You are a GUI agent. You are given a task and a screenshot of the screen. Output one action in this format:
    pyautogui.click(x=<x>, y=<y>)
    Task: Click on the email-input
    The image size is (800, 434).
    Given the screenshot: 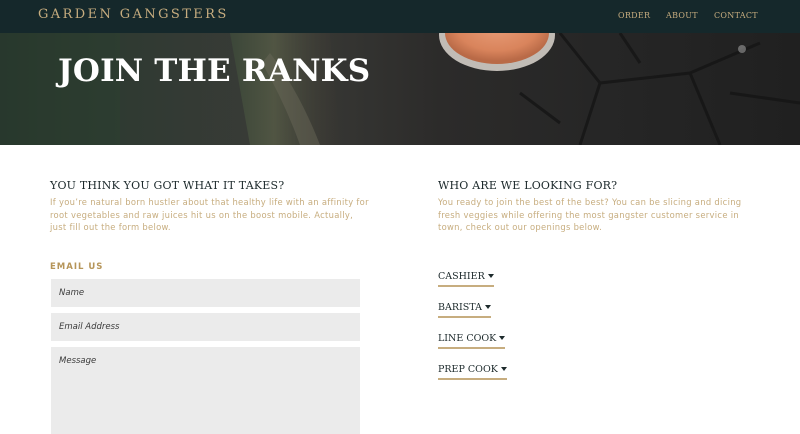 What is the action you would take?
    pyautogui.click(x=205, y=327)
    